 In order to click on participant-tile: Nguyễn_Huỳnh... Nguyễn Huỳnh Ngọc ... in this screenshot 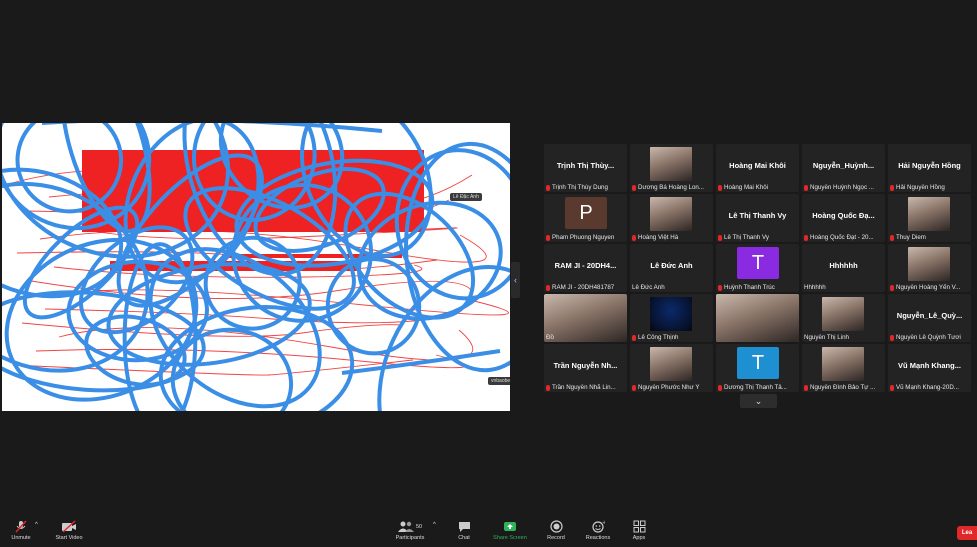, I will do `click(843, 168)`.